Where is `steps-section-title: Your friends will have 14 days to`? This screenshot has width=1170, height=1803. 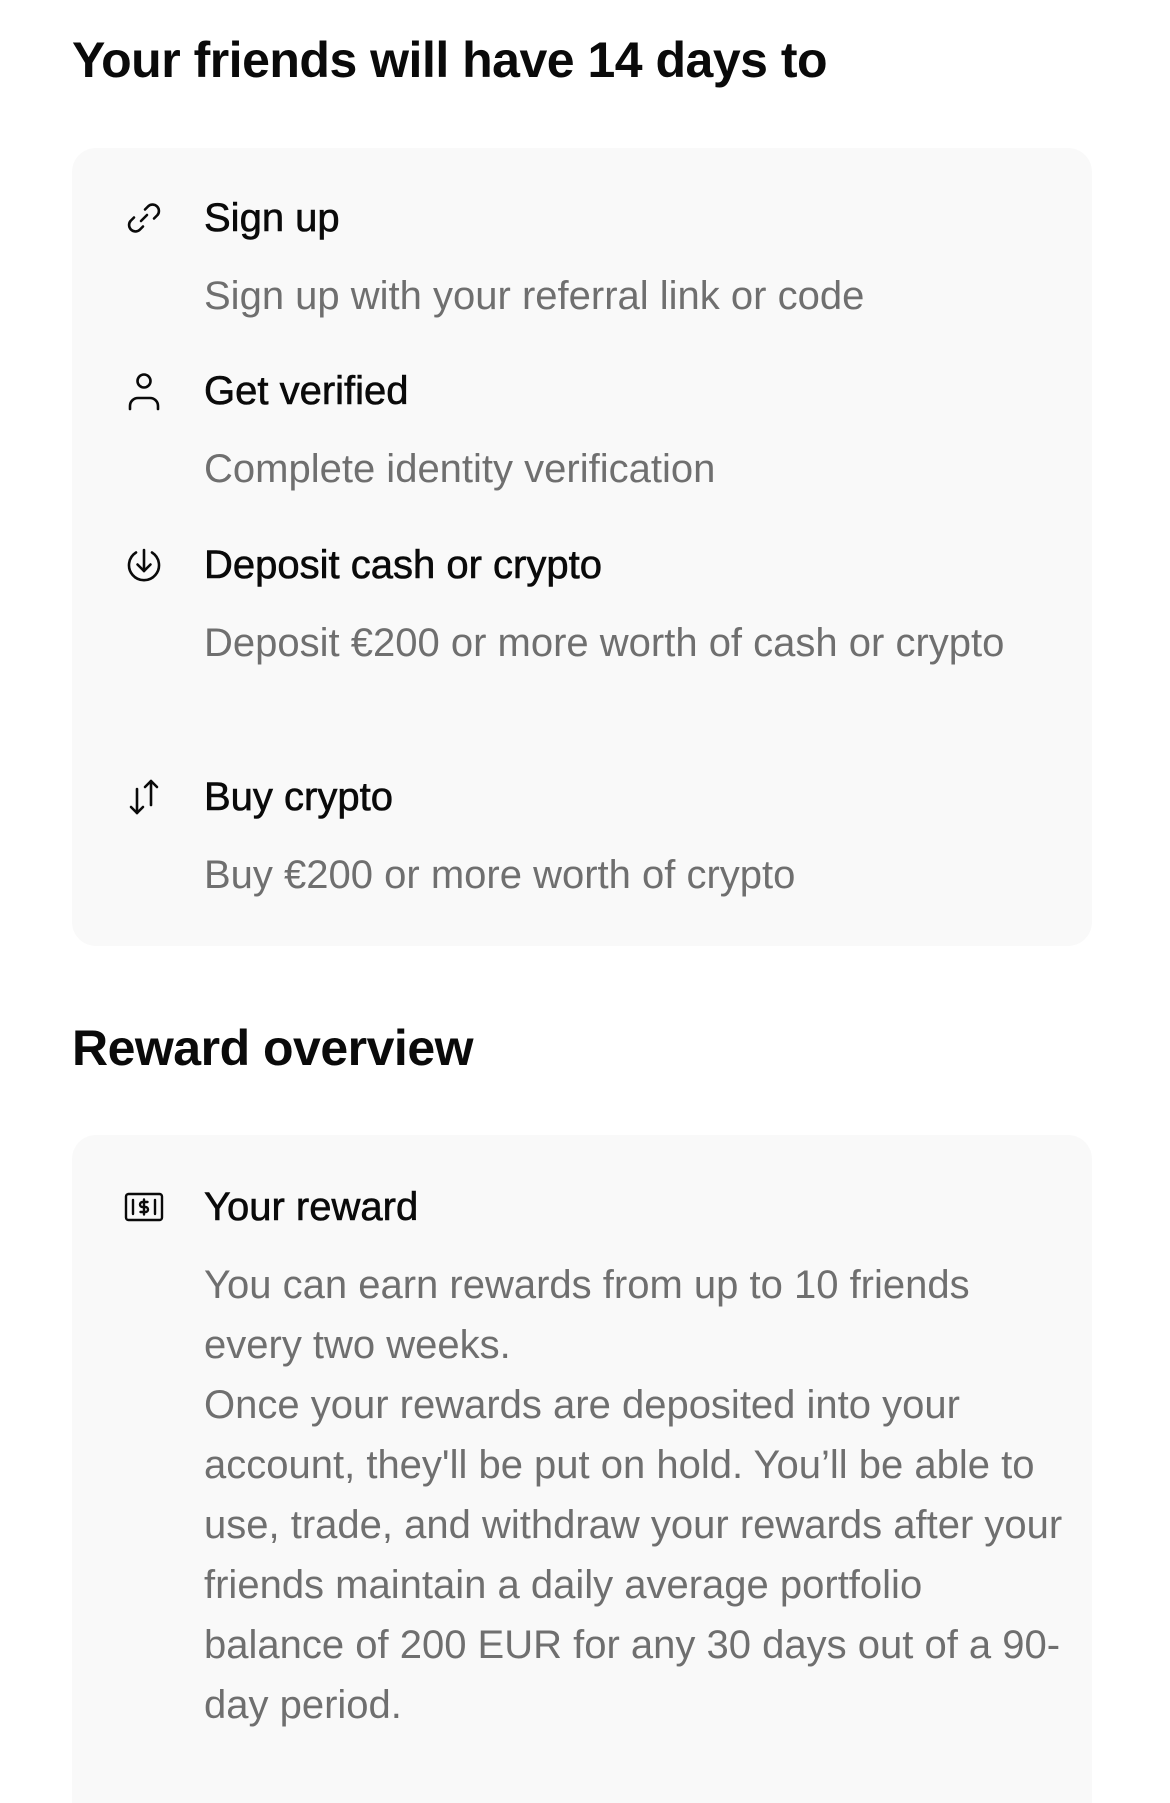
steps-section-title: Your friends will have 14 days to is located at coordinates (450, 60).